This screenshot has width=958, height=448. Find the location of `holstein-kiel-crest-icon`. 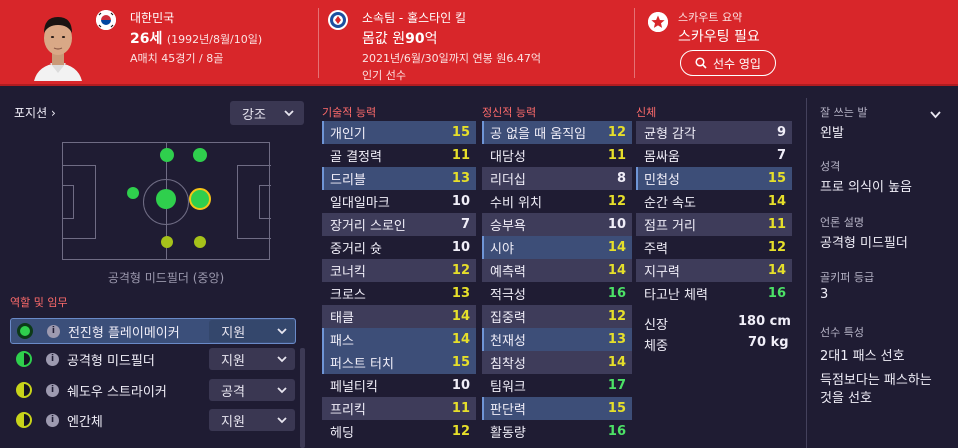

holstein-kiel-crest-icon is located at coordinates (338, 20).